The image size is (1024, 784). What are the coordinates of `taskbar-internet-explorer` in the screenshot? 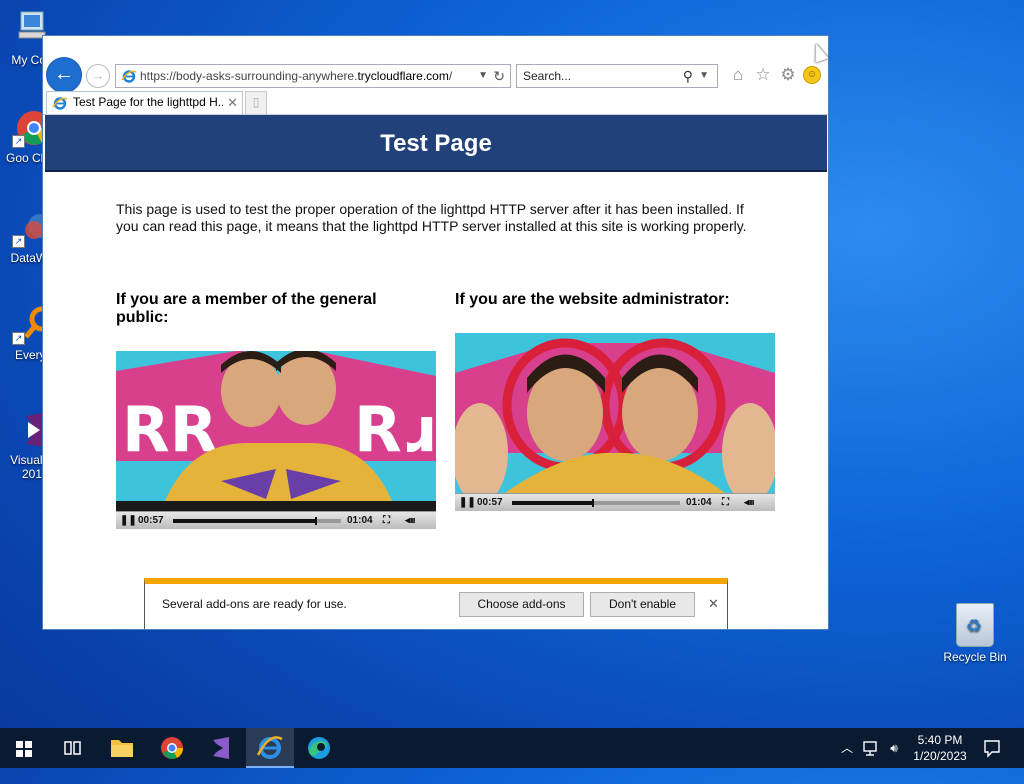 It's located at (270, 748).